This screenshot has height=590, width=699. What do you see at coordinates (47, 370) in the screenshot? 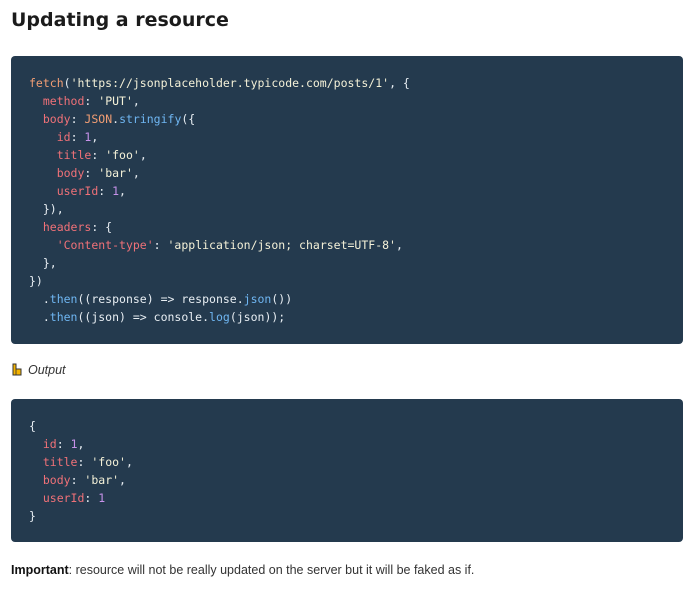
I see `output-label-text: Output` at bounding box center [47, 370].